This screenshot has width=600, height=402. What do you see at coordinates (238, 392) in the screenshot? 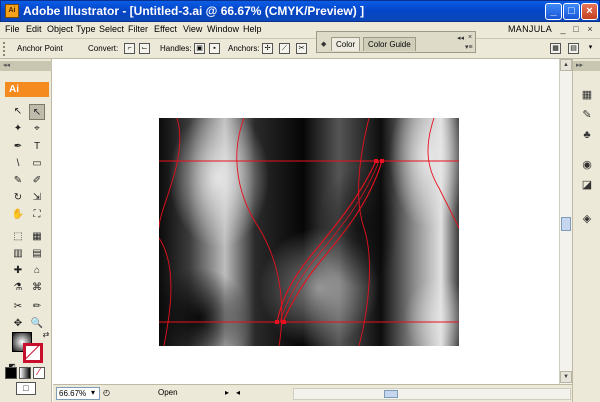
I see `artboard-first-button: ◂` at bounding box center [238, 392].